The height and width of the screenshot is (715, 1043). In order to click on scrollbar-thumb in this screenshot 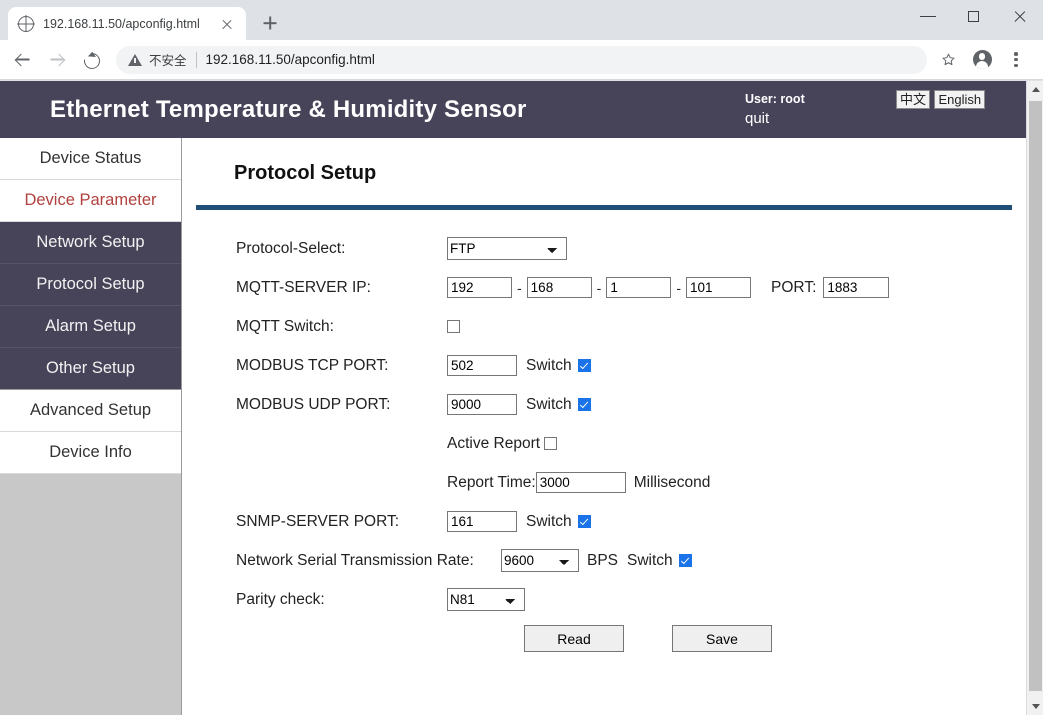, I will do `click(1035, 396)`.